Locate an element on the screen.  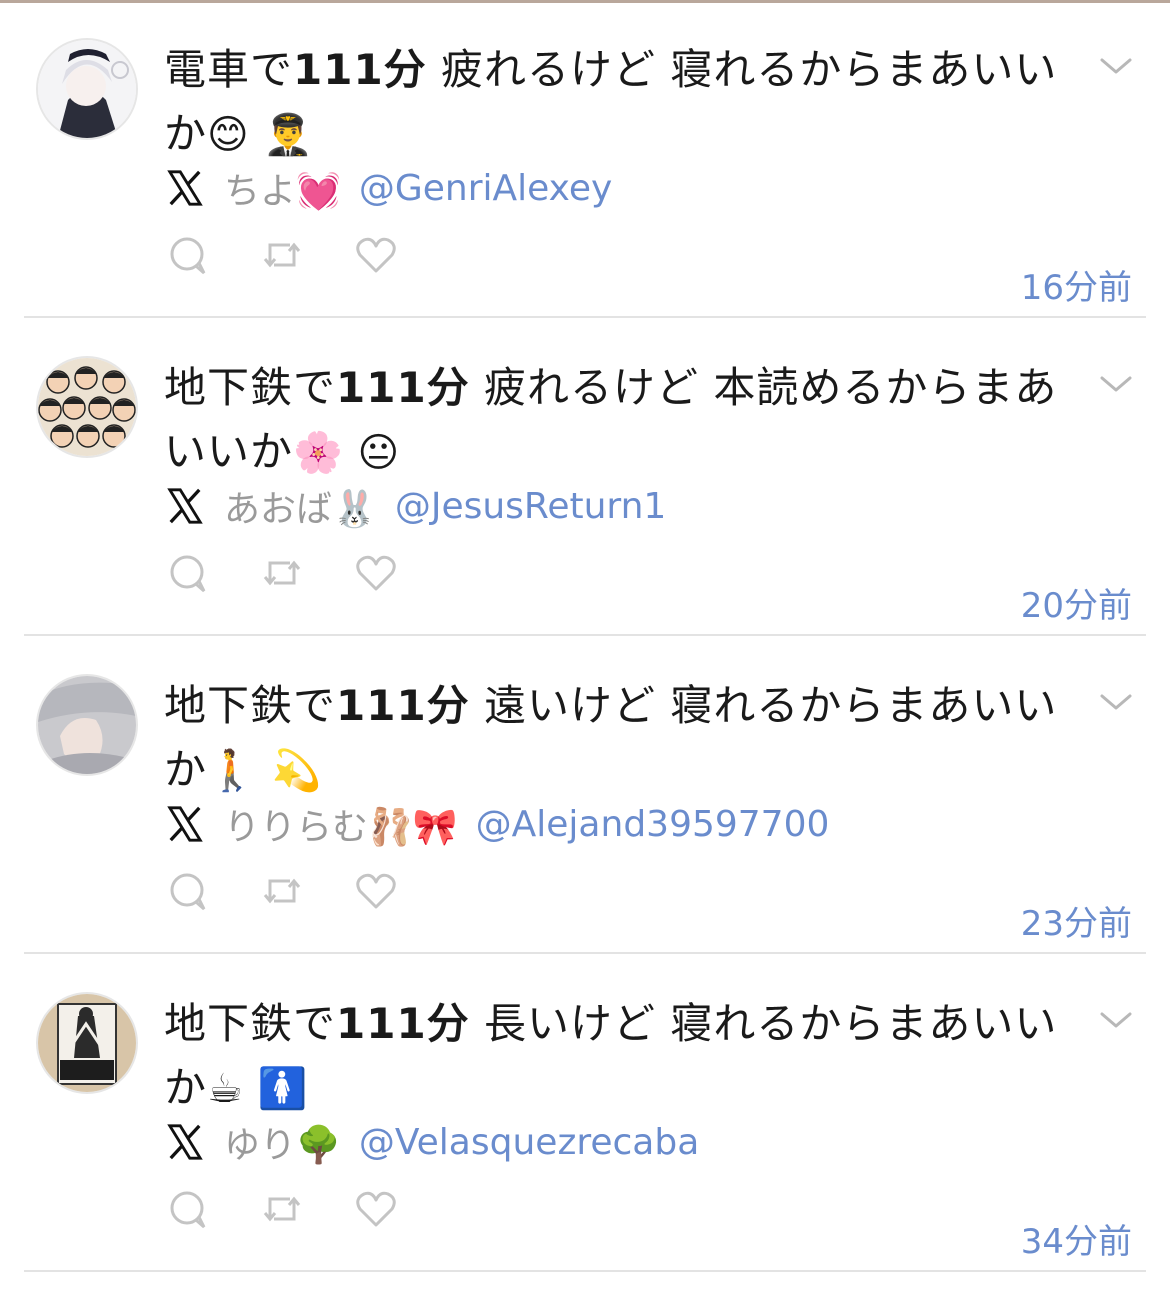
author-row: りりらむ🩰🎀 @Alejand39597700 is located at coordinates (497, 824).